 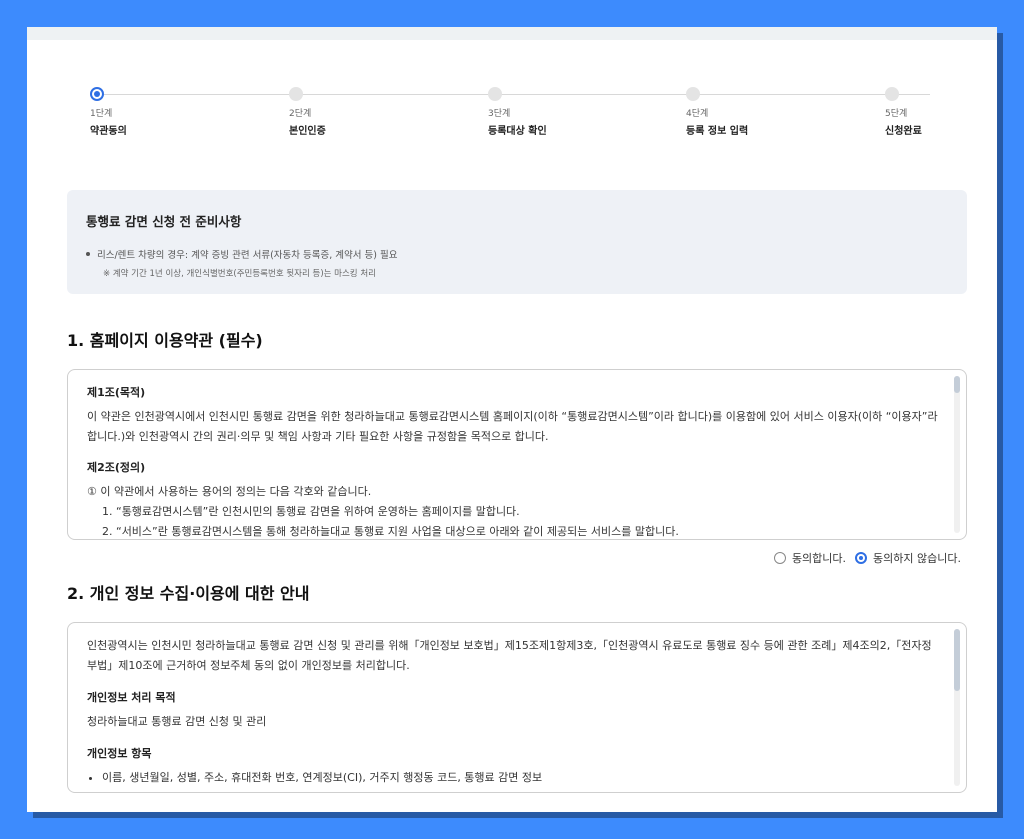 What do you see at coordinates (229, 491) in the screenshot?
I see `article-2-intro: ① 이 약관에서 사용하는 용어의 정의는 다음 각호와 같습니다.` at bounding box center [229, 491].